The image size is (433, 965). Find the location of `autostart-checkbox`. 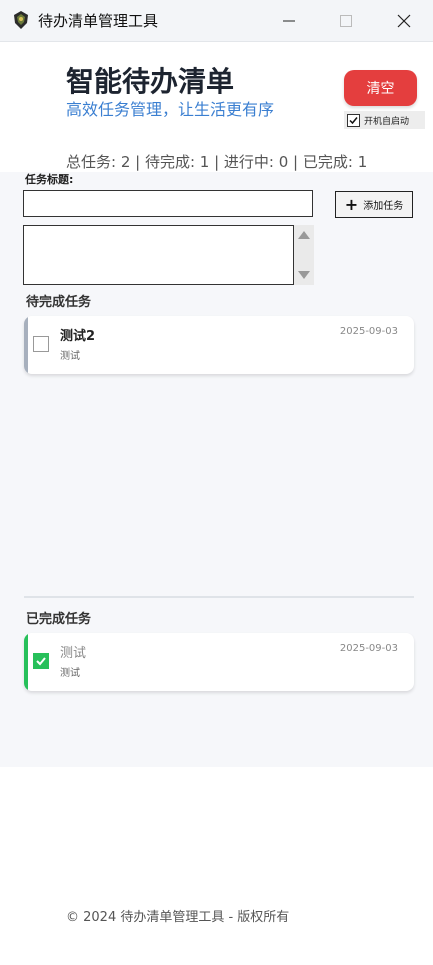

autostart-checkbox is located at coordinates (353, 120).